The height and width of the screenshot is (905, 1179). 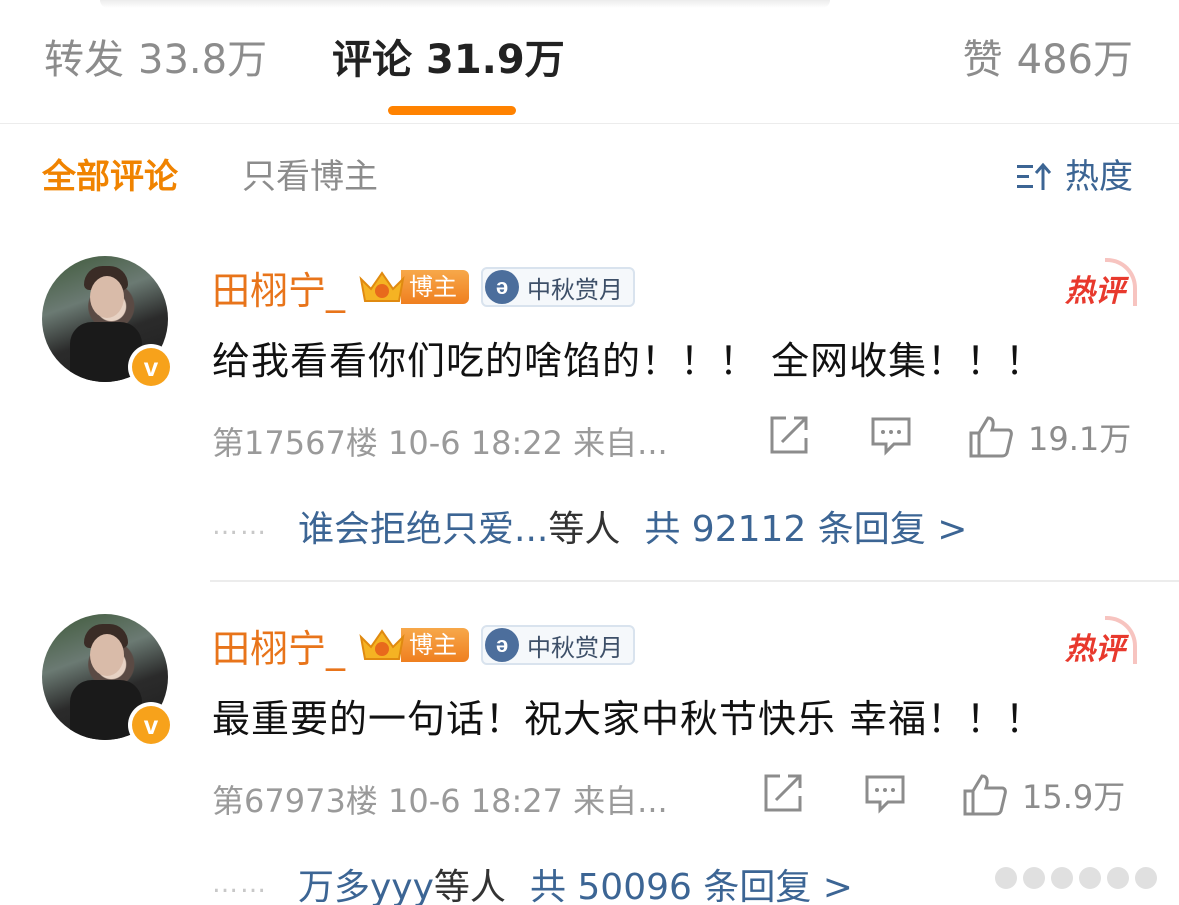 What do you see at coordinates (1074, 797) in the screenshot?
I see `like-count: 15.9万` at bounding box center [1074, 797].